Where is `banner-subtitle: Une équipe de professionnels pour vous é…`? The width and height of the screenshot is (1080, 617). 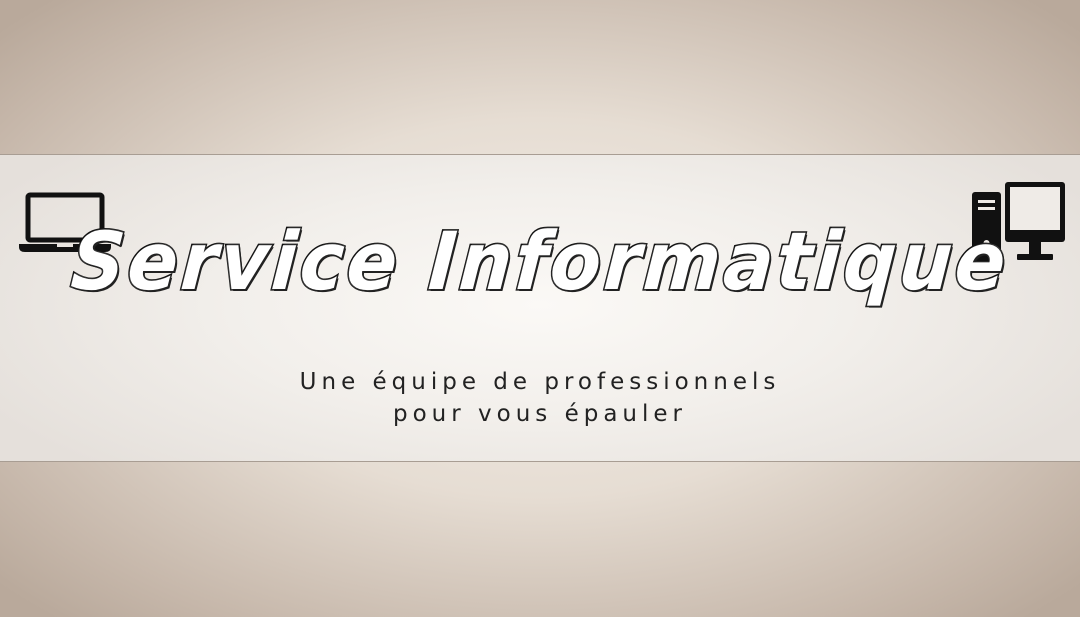 banner-subtitle: Une équipe de professionnels pour vous é… is located at coordinates (540, 398).